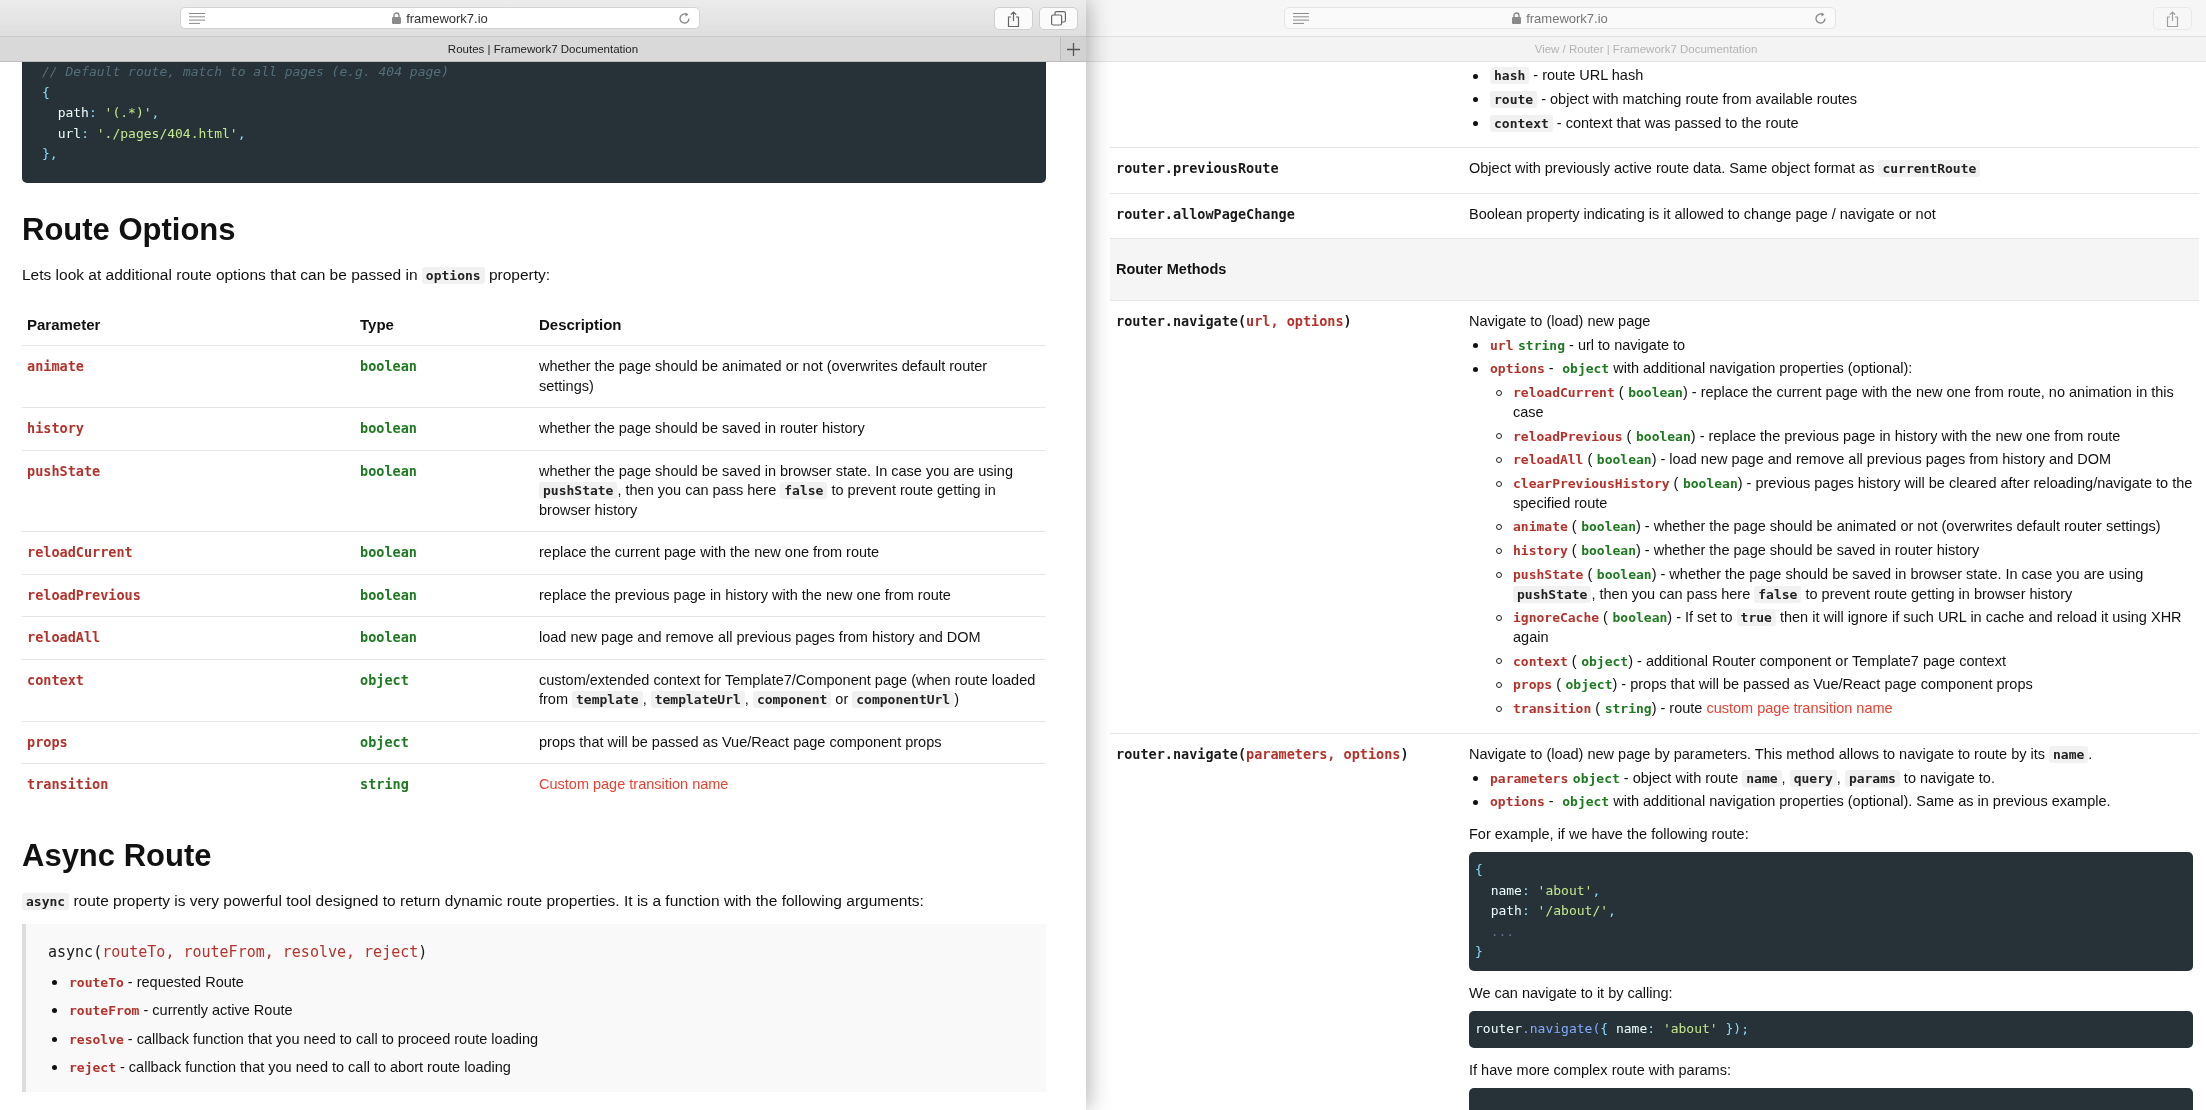 Image resolution: width=2206 pixels, height=1110 pixels. Describe the element at coordinates (1553, 911) in the screenshot. I see `code-line: path: '/about/',` at that location.